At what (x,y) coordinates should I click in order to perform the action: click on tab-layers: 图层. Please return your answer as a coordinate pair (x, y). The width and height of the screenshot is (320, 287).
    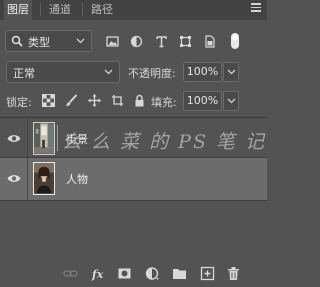
    Looking at the image, I should click on (18, 10).